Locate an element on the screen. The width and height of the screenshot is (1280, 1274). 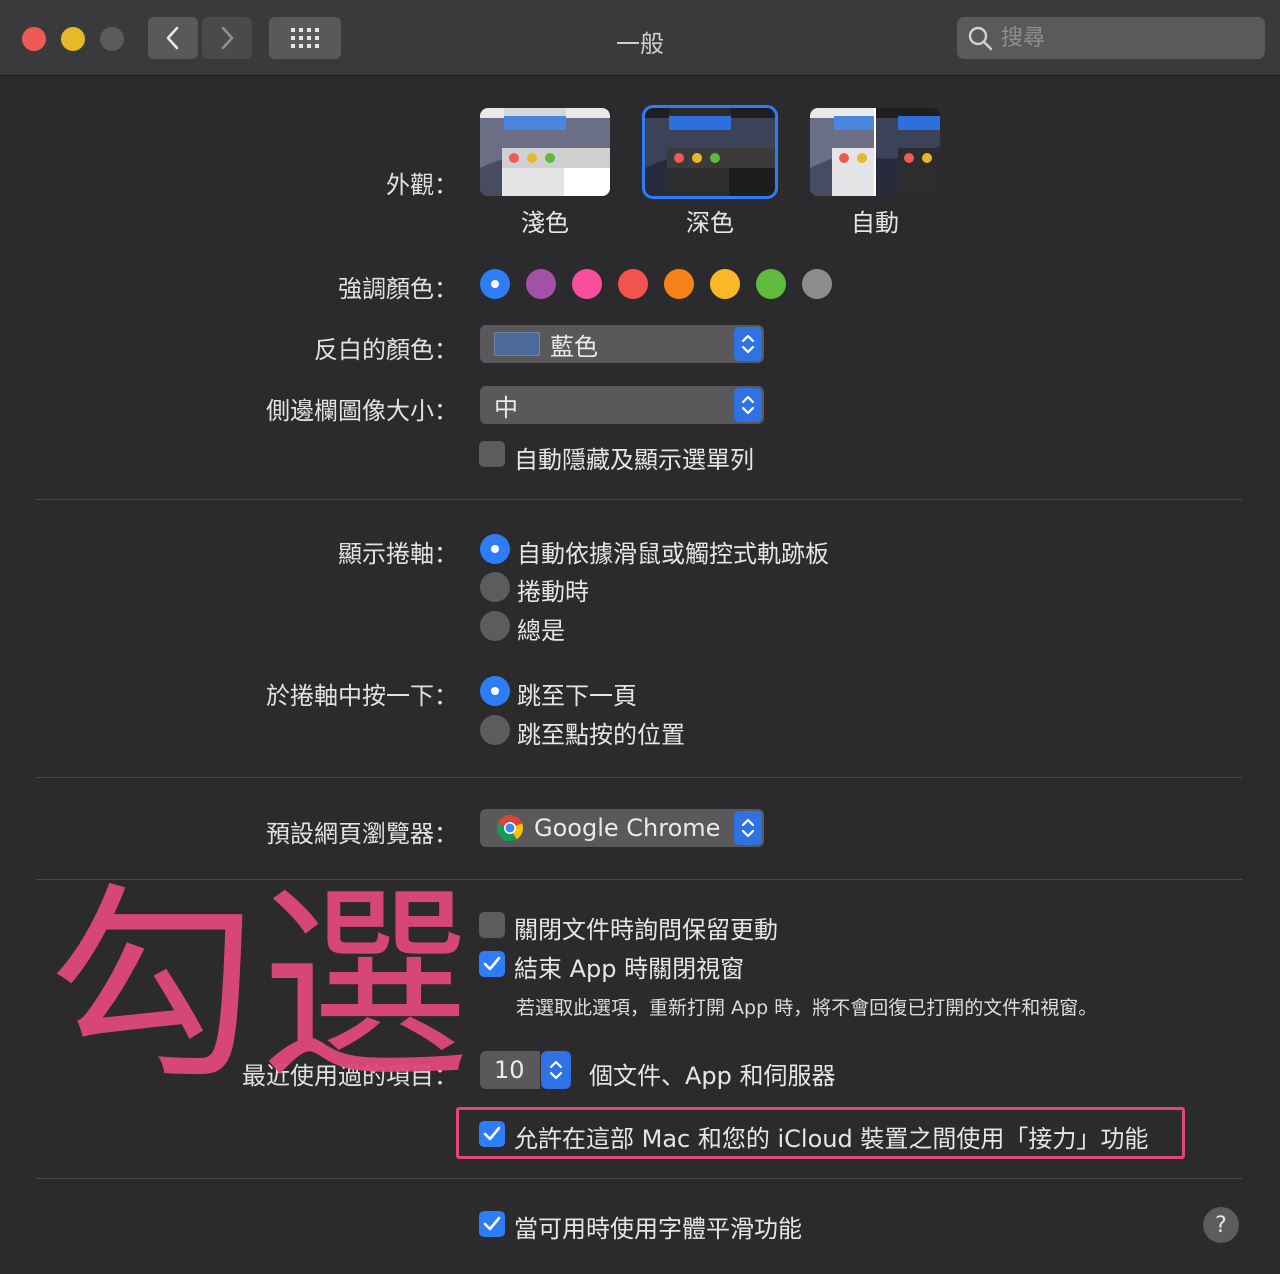
annotation-overlay-text: 勾選 is located at coordinates (260, 986).